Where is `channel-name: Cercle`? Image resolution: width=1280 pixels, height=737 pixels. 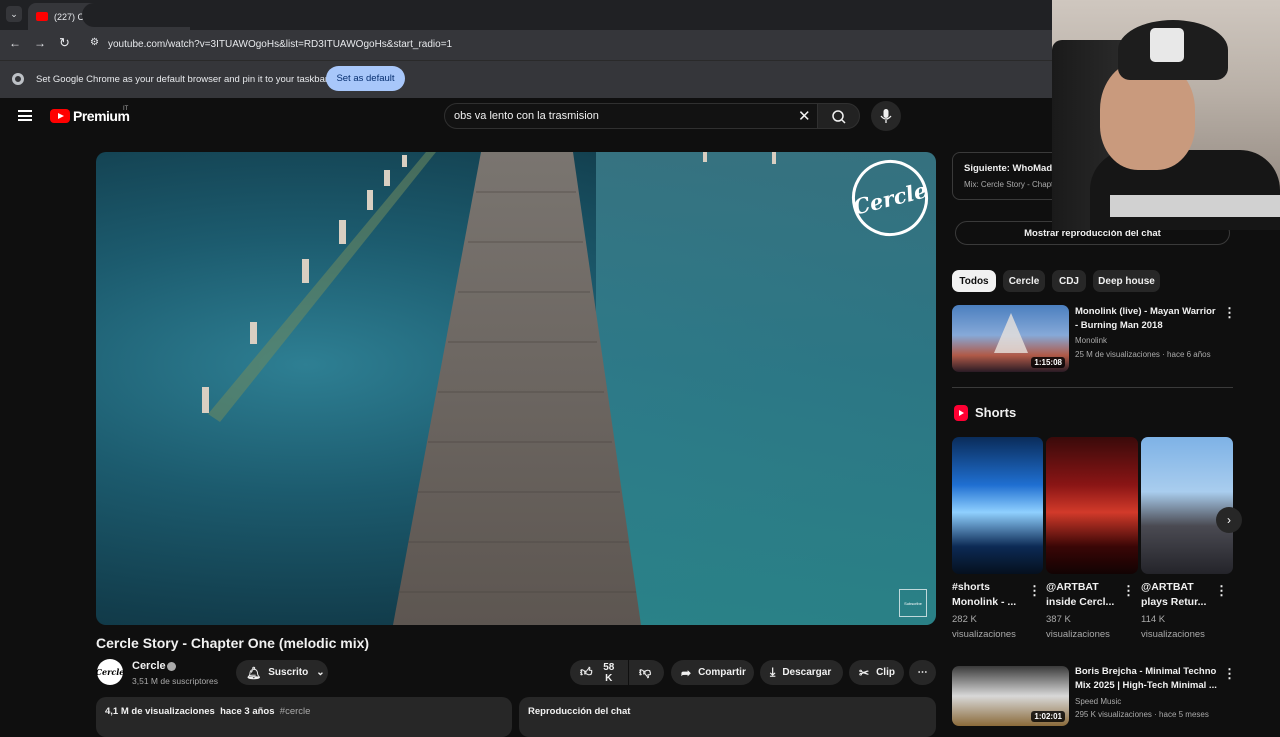 channel-name: Cercle is located at coordinates (149, 666).